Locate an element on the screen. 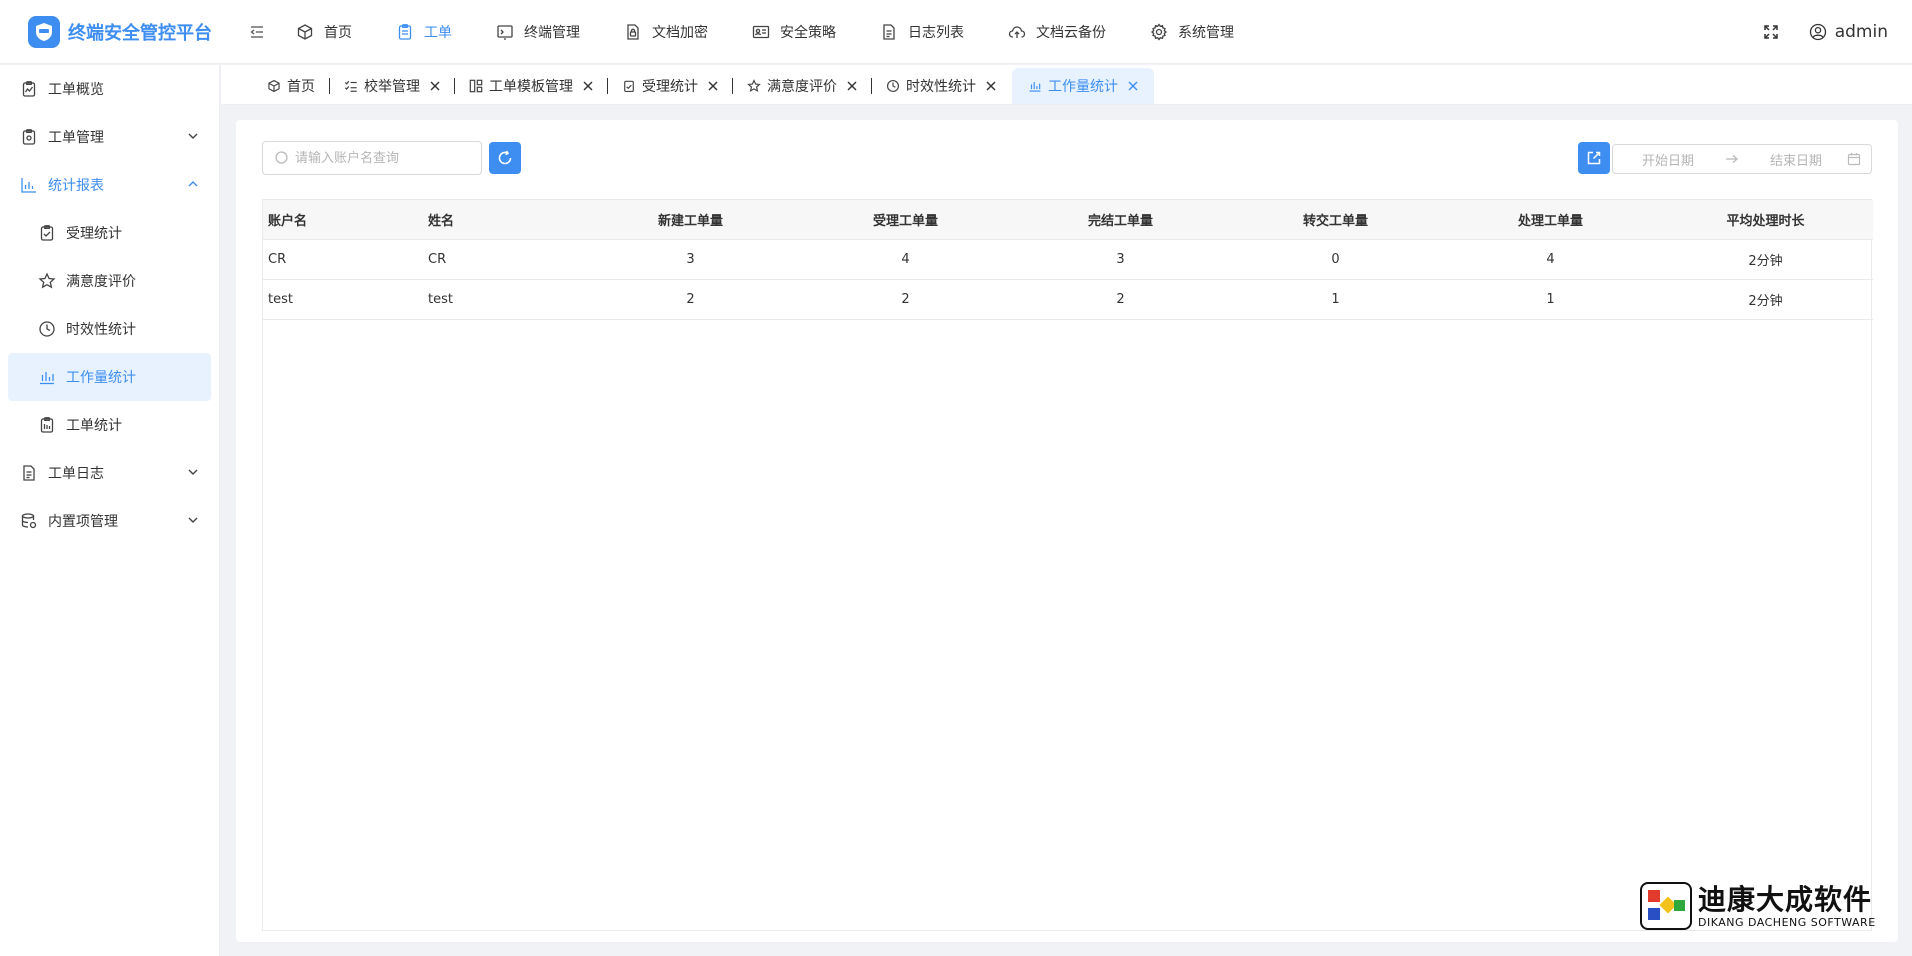  app-logo: 终端安全管控平台 is located at coordinates (110, 32).